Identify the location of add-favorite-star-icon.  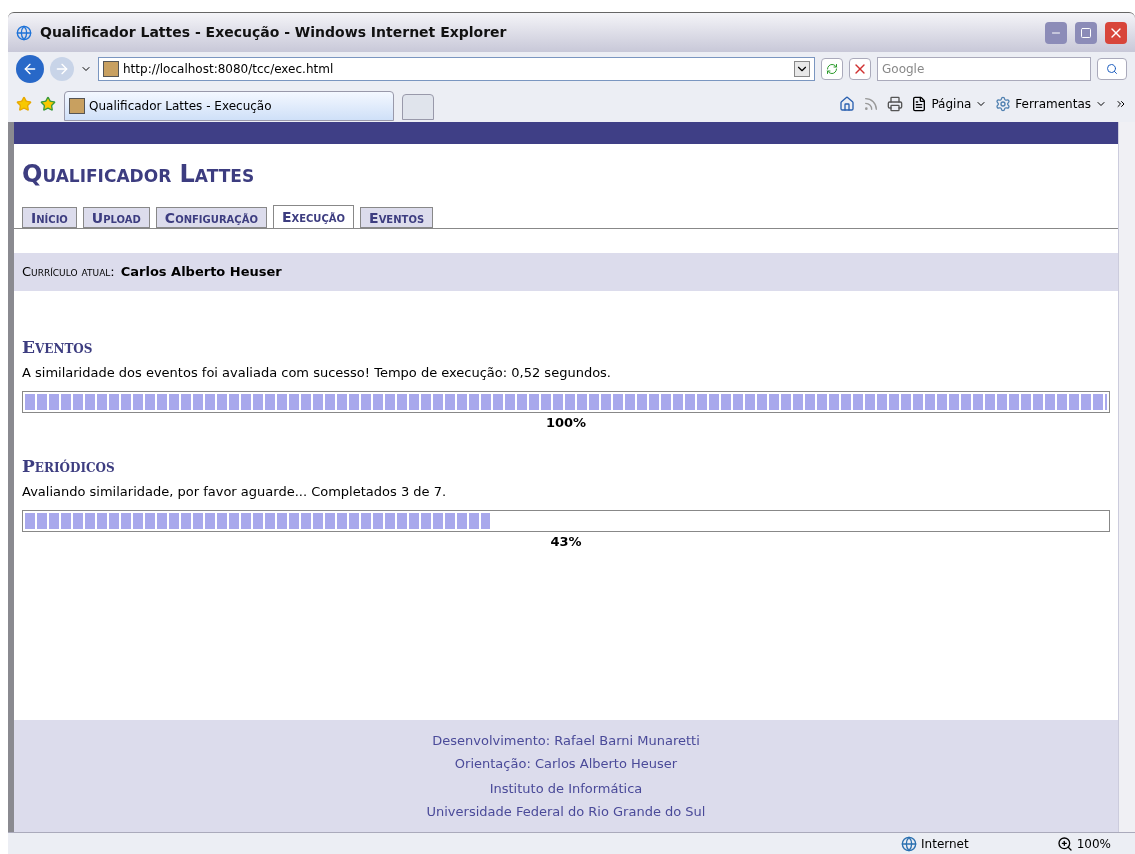
(48, 104).